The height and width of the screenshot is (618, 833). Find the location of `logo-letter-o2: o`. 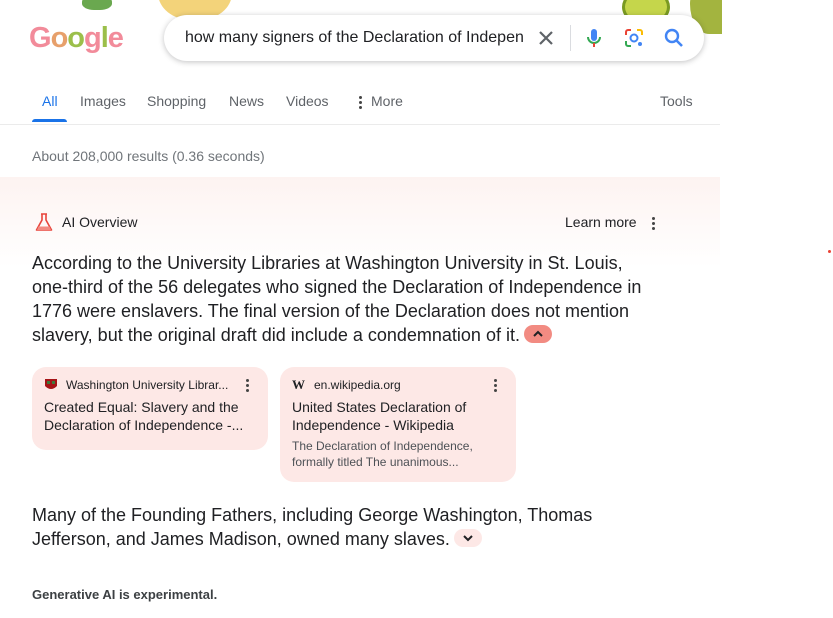

logo-letter-o2: o is located at coordinates (76, 38).